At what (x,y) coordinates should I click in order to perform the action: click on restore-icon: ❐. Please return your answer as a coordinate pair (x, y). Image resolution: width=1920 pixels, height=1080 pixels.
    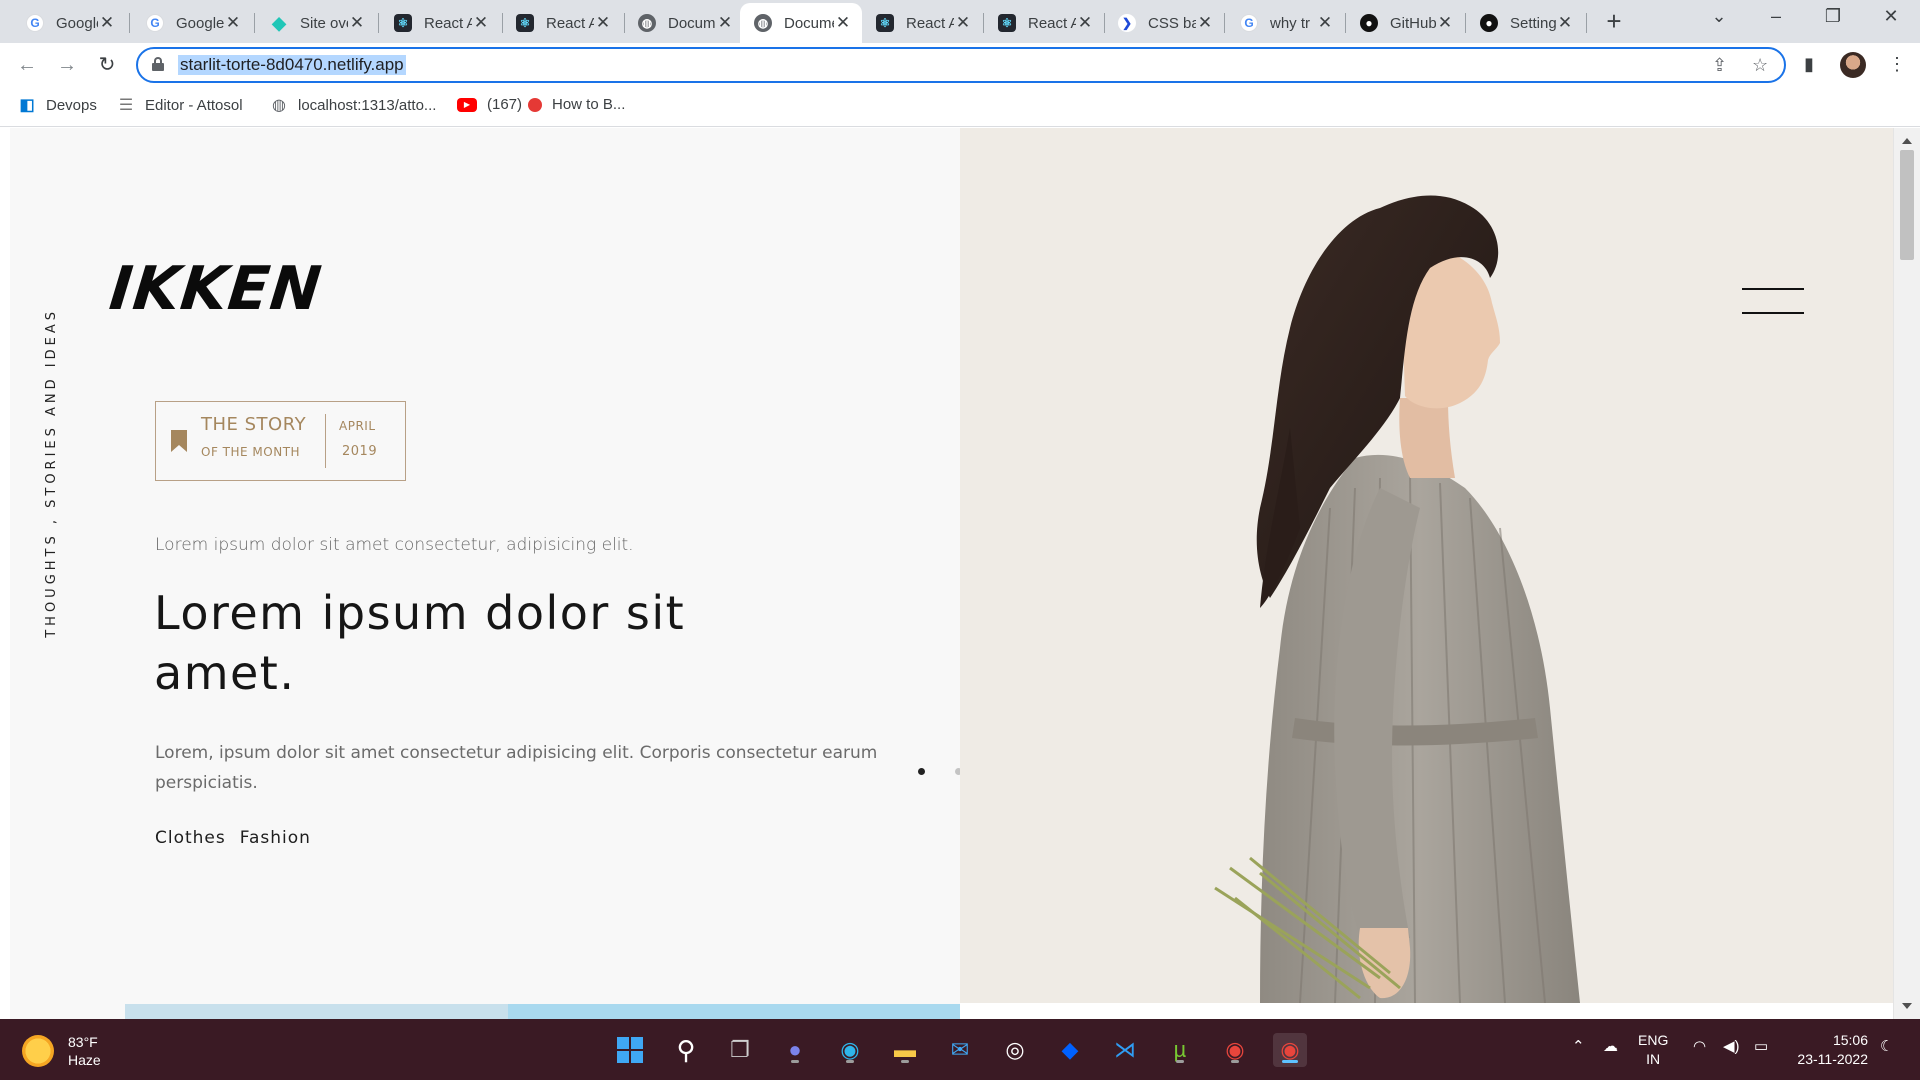
    Looking at the image, I should click on (1833, 16).